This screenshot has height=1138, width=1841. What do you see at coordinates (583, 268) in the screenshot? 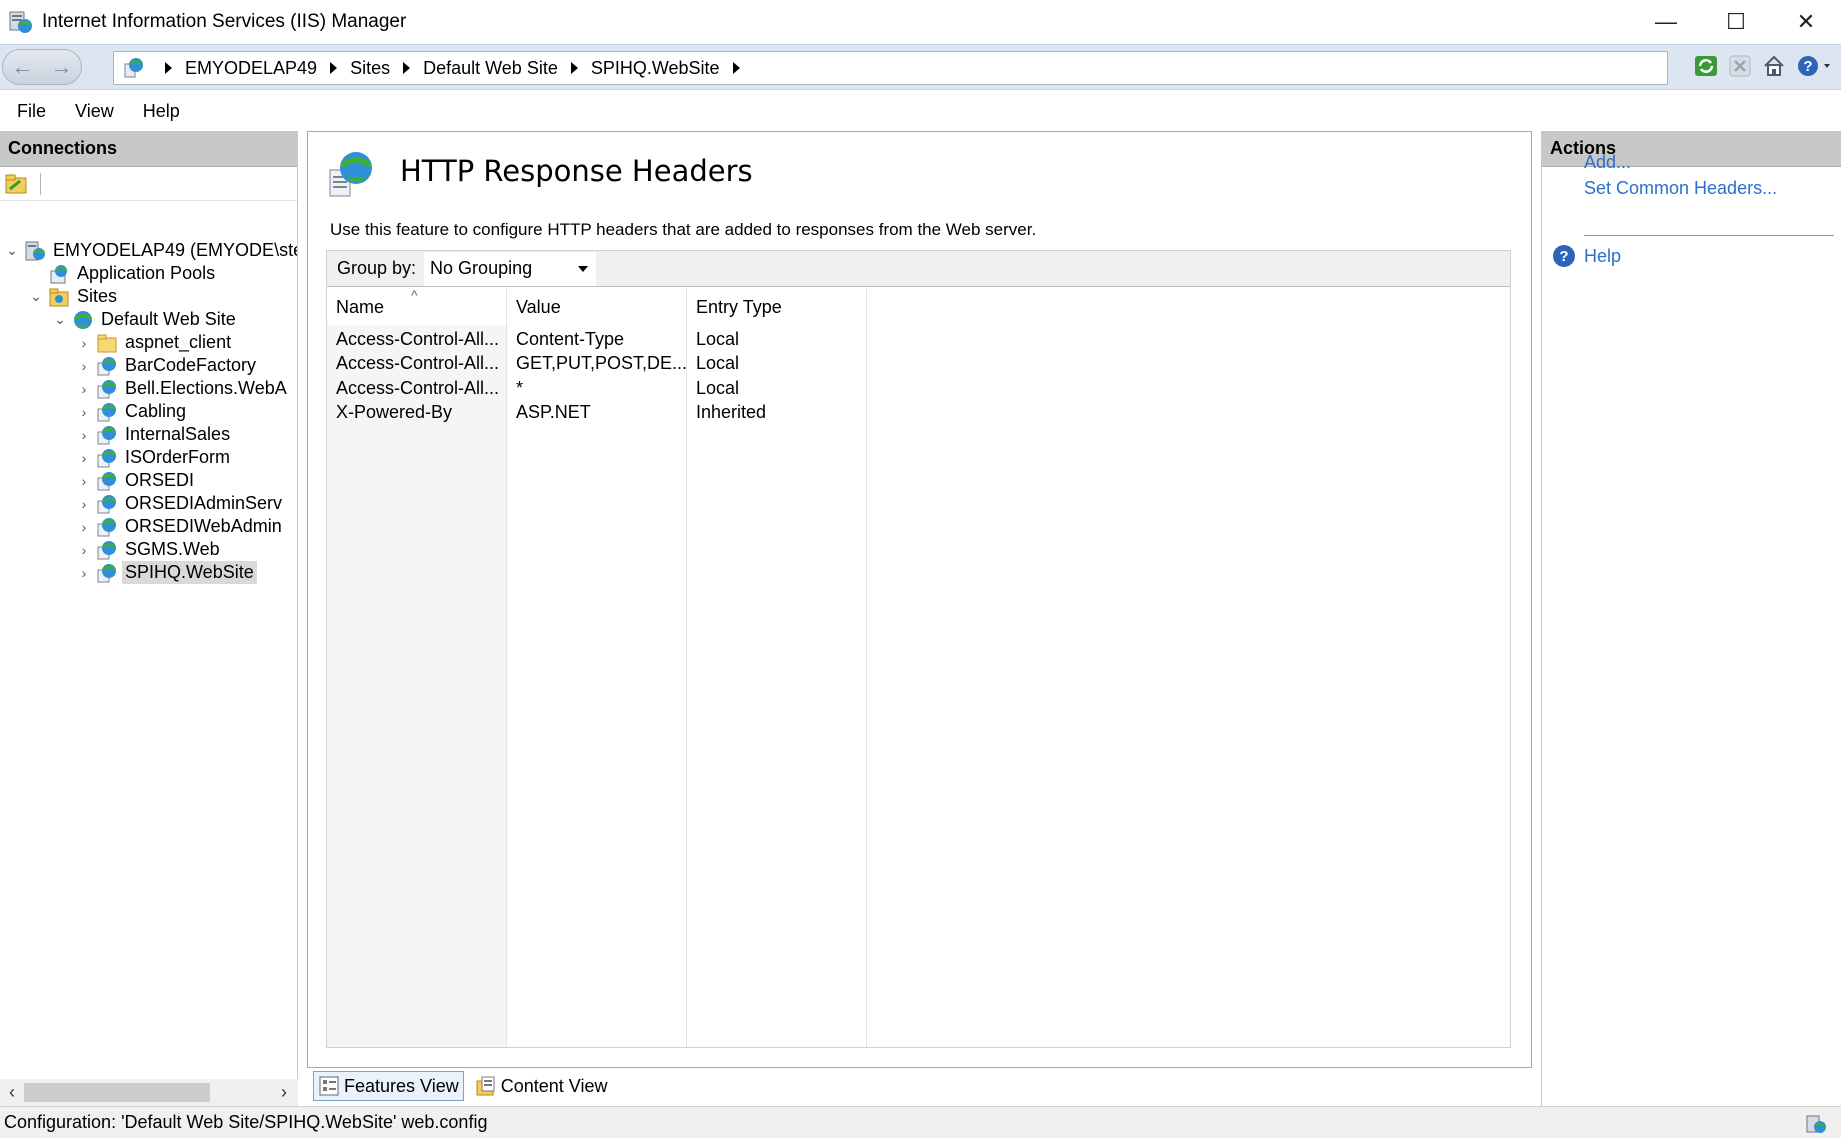
I see `chevron-down-icon` at bounding box center [583, 268].